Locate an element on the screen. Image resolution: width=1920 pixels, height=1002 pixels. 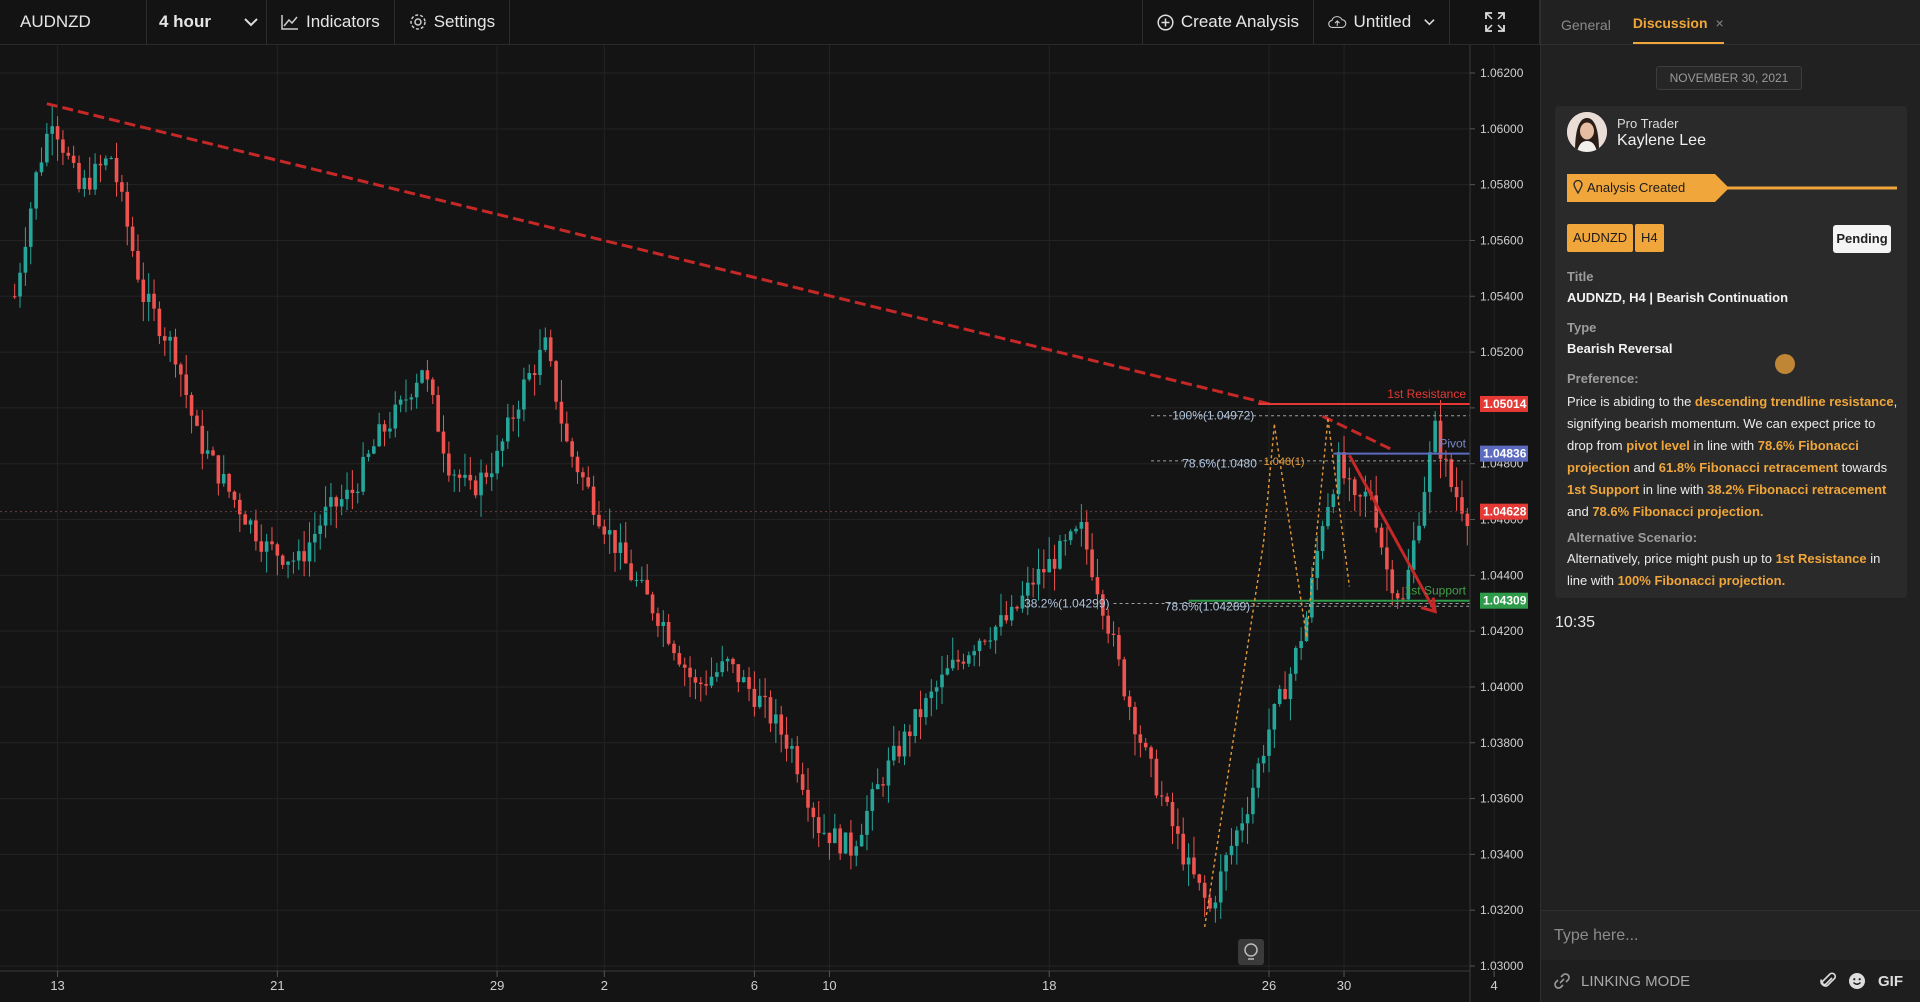
title-value: AUDNZD, H4 | Bearish Continuation is located at coordinates (1678, 297).